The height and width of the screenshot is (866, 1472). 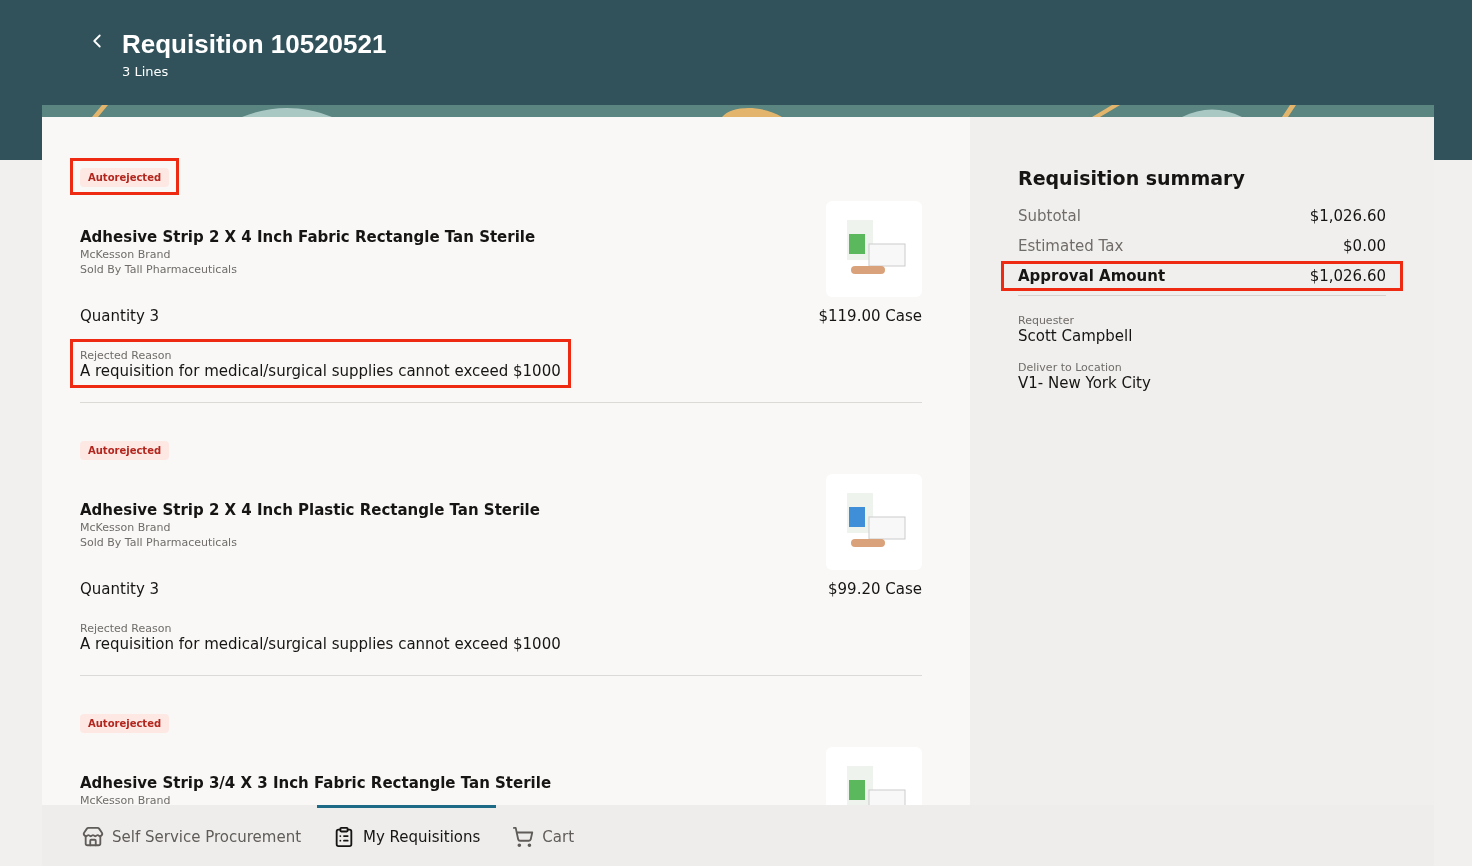 What do you see at coordinates (1085, 383) in the screenshot?
I see `detail-value: V1- New York City` at bounding box center [1085, 383].